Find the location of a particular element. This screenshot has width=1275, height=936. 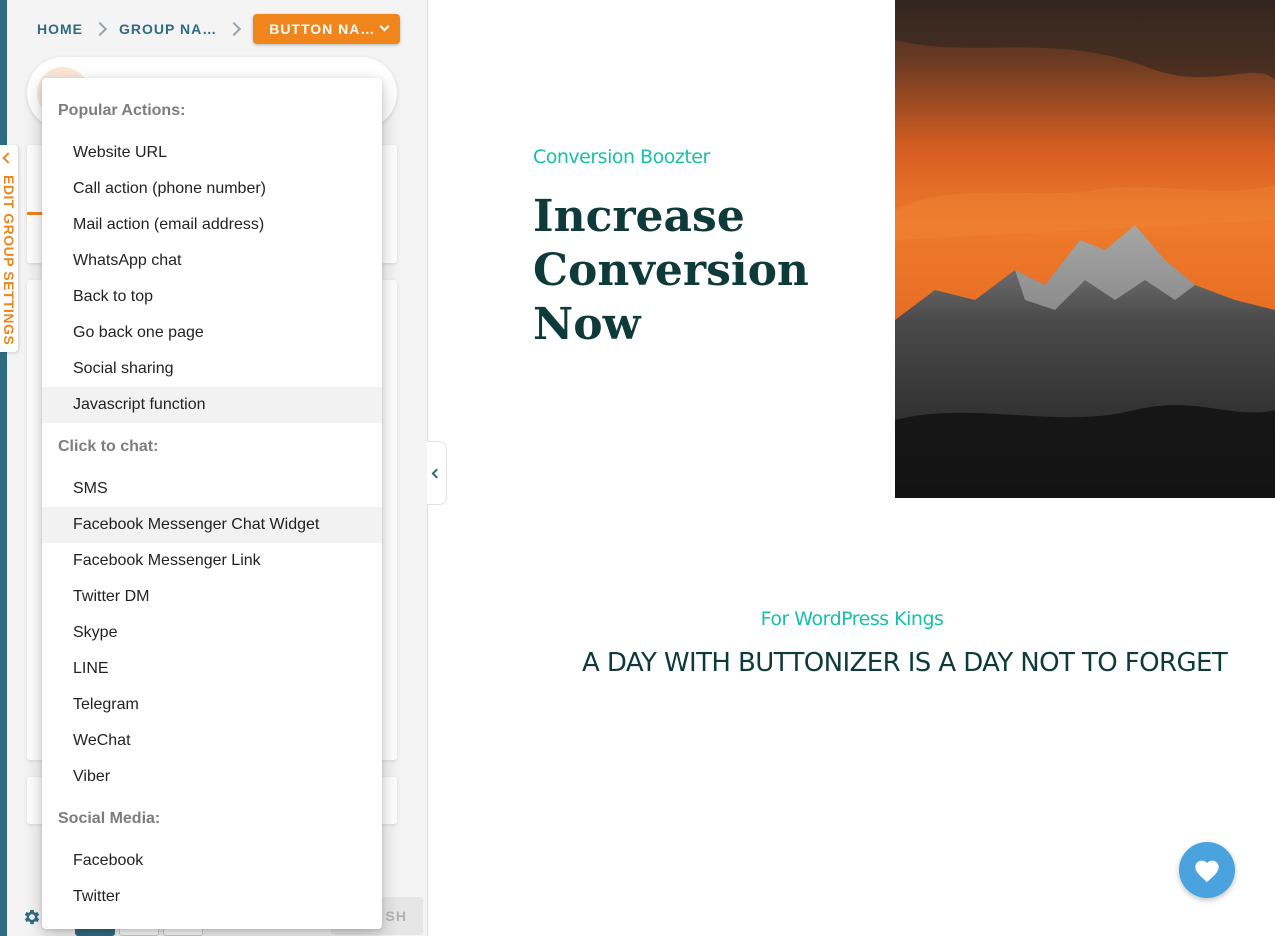

heart-icon is located at coordinates (1207, 871).